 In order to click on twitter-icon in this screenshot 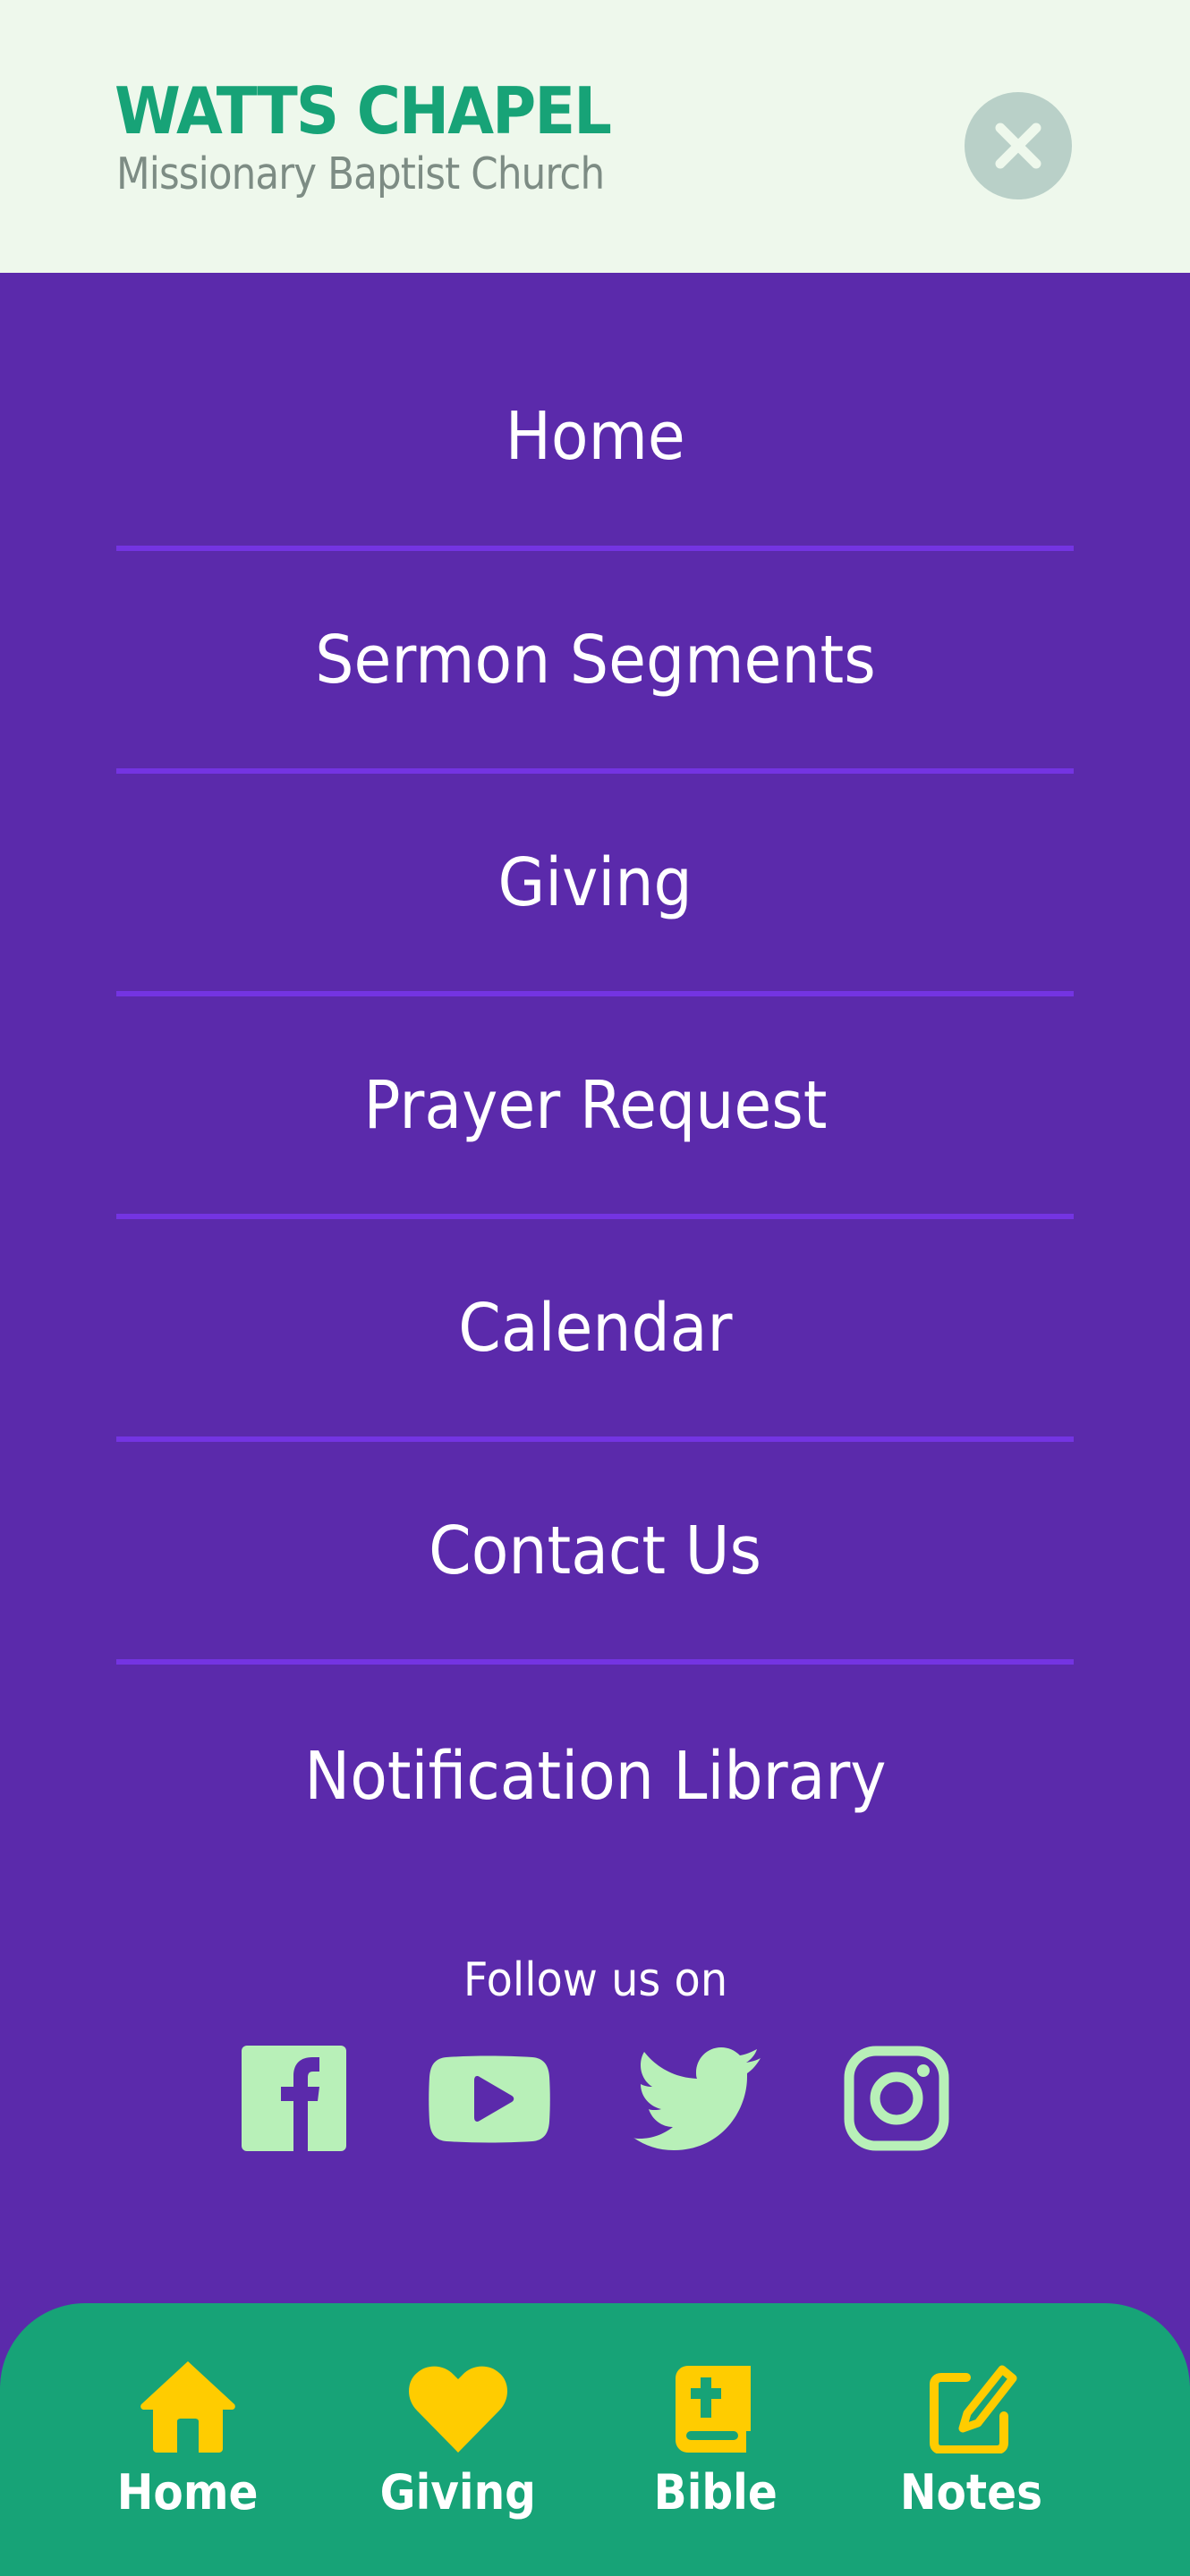, I will do `click(697, 2098)`.